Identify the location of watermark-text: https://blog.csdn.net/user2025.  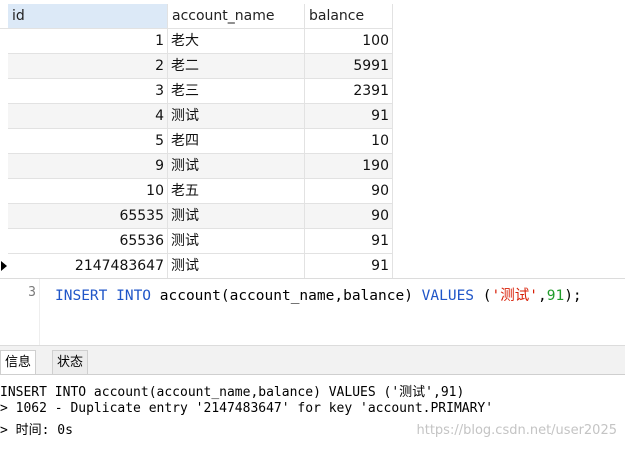
(517, 430).